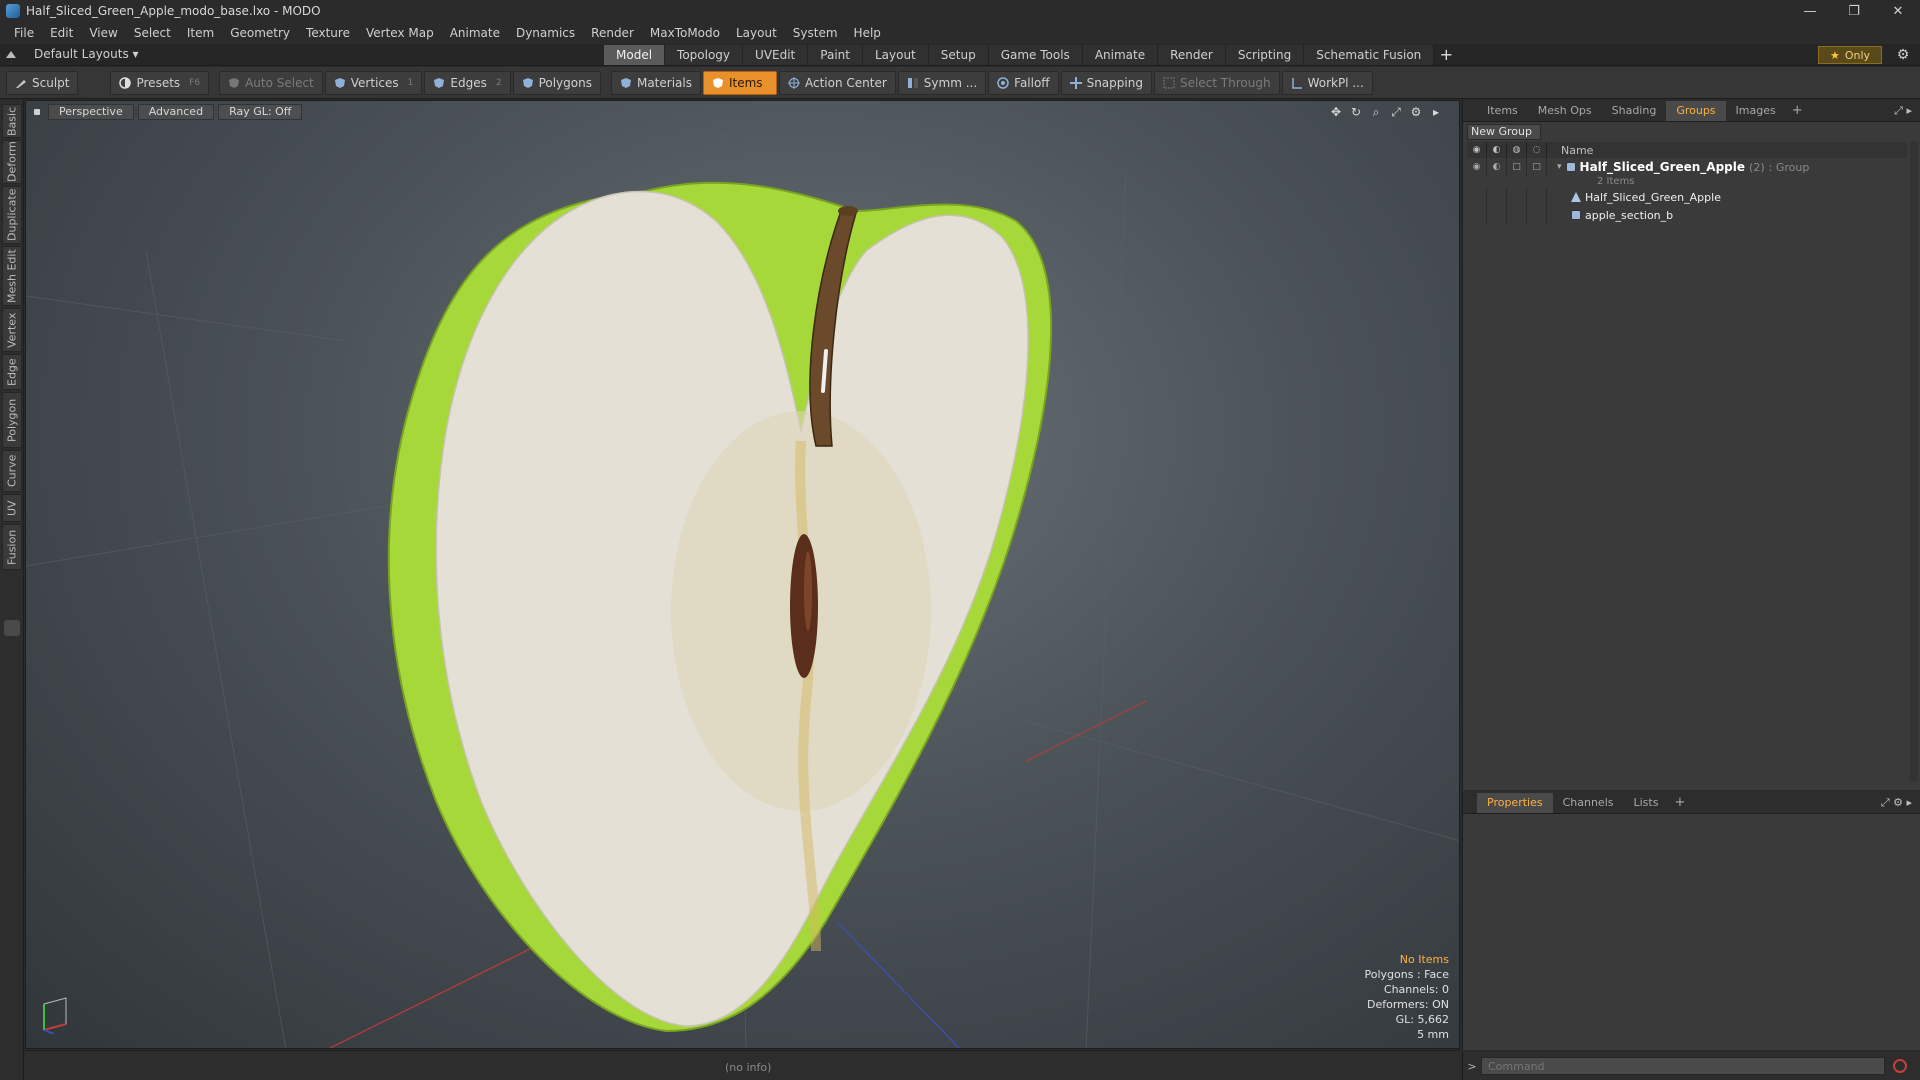 Image resolution: width=1920 pixels, height=1080 pixels. Describe the element at coordinates (556, 82) in the screenshot. I see `polygons-button: Polygons` at that location.